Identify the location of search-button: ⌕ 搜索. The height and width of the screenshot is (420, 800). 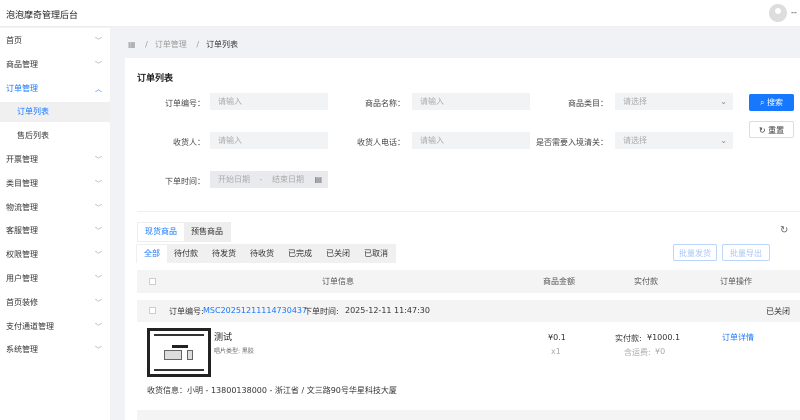
(771, 102).